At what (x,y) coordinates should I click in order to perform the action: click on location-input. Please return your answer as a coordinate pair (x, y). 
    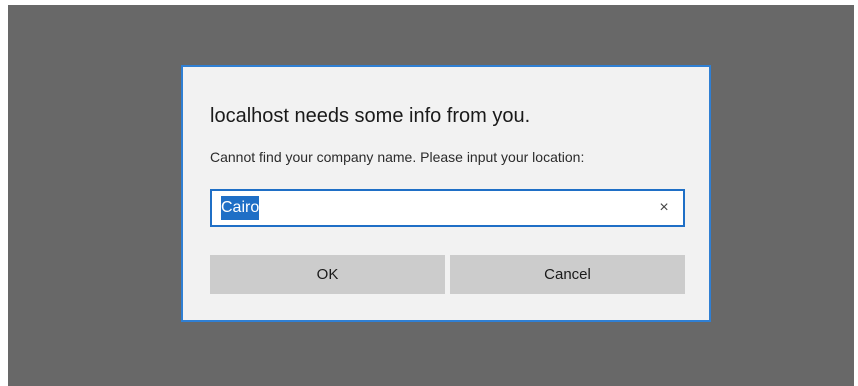
    Looking at the image, I should click on (431, 208).